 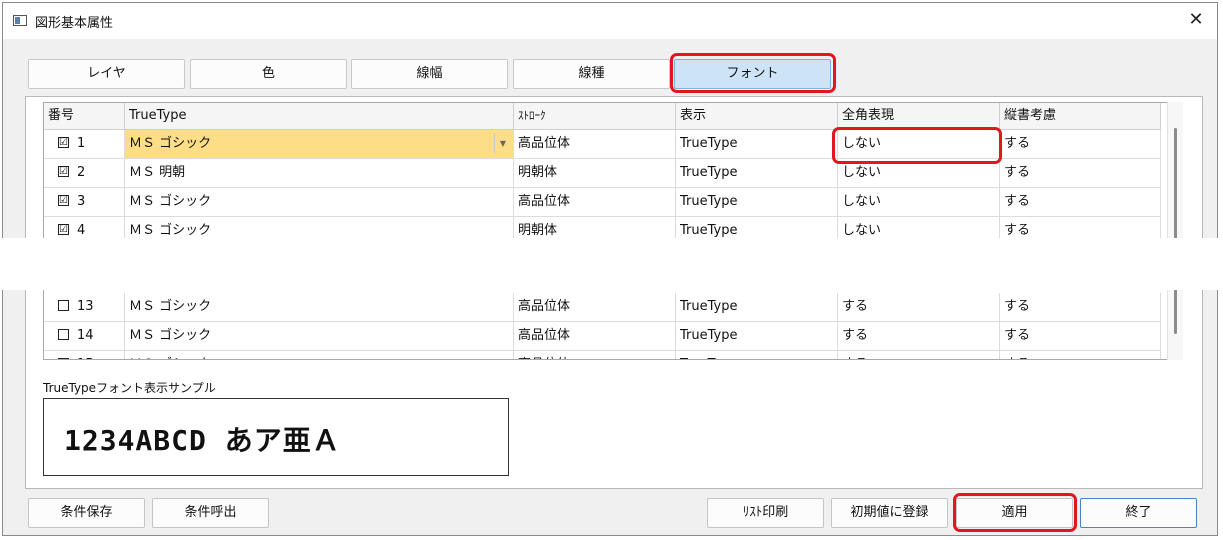 What do you see at coordinates (210, 513) in the screenshot?
I see `load-conditions-button: 条件呼出` at bounding box center [210, 513].